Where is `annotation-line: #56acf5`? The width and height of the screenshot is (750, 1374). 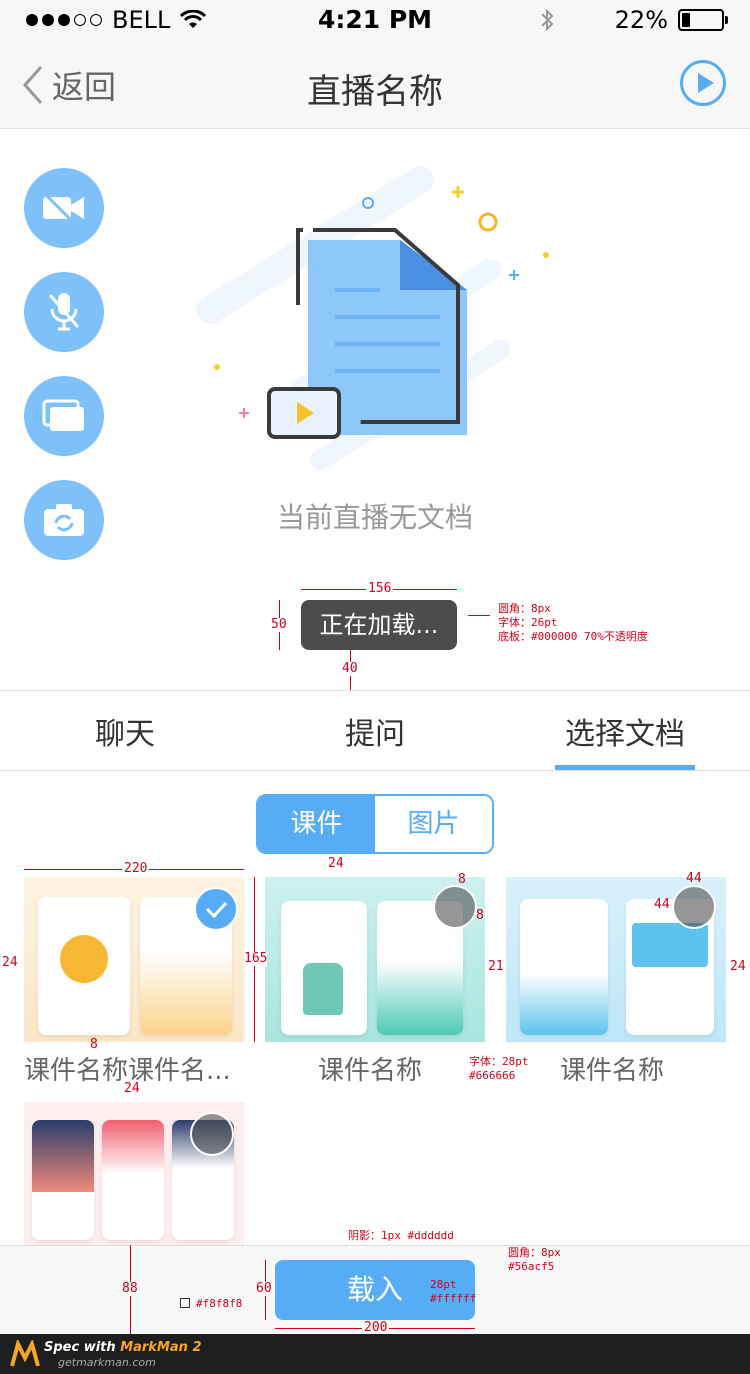 annotation-line: #56acf5 is located at coordinates (531, 1266).